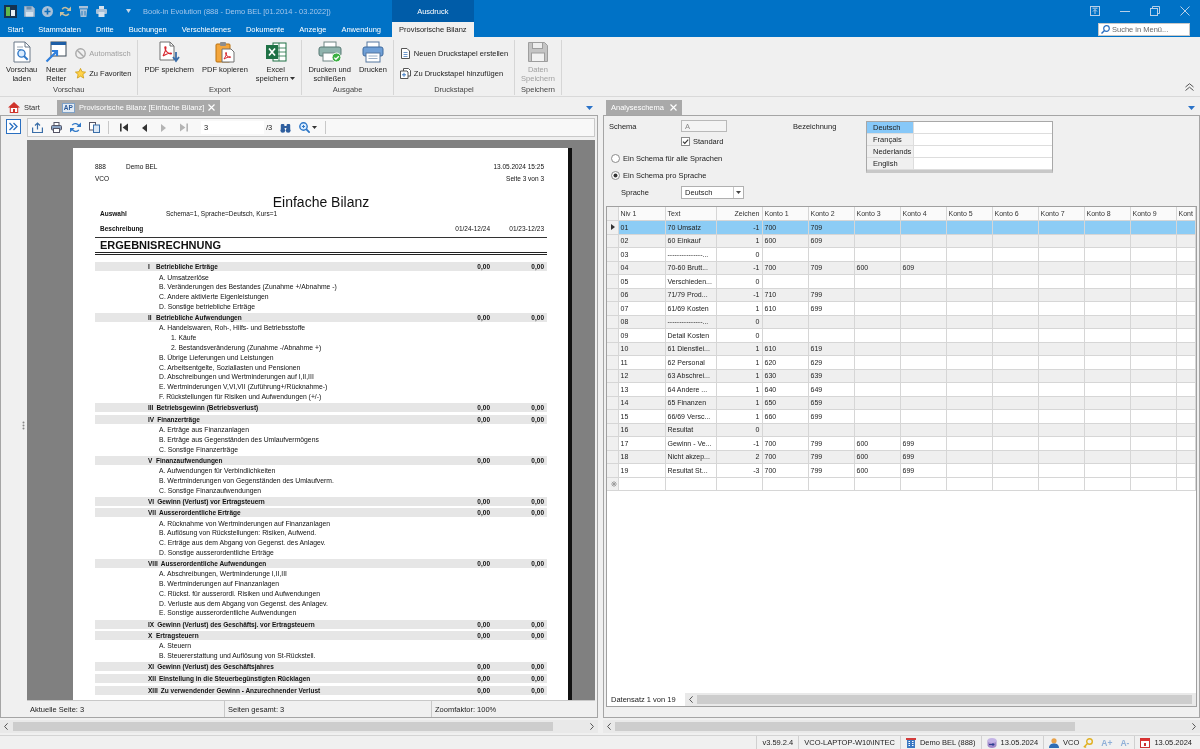  What do you see at coordinates (21, 52) in the screenshot?
I see `document-magnifier-icon` at bounding box center [21, 52].